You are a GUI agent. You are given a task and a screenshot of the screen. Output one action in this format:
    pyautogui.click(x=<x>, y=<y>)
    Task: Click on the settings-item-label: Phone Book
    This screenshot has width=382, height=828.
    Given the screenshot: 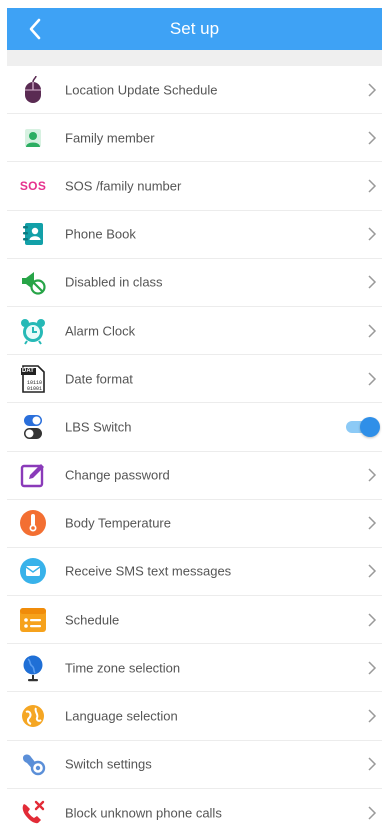 What is the action you would take?
    pyautogui.click(x=100, y=234)
    